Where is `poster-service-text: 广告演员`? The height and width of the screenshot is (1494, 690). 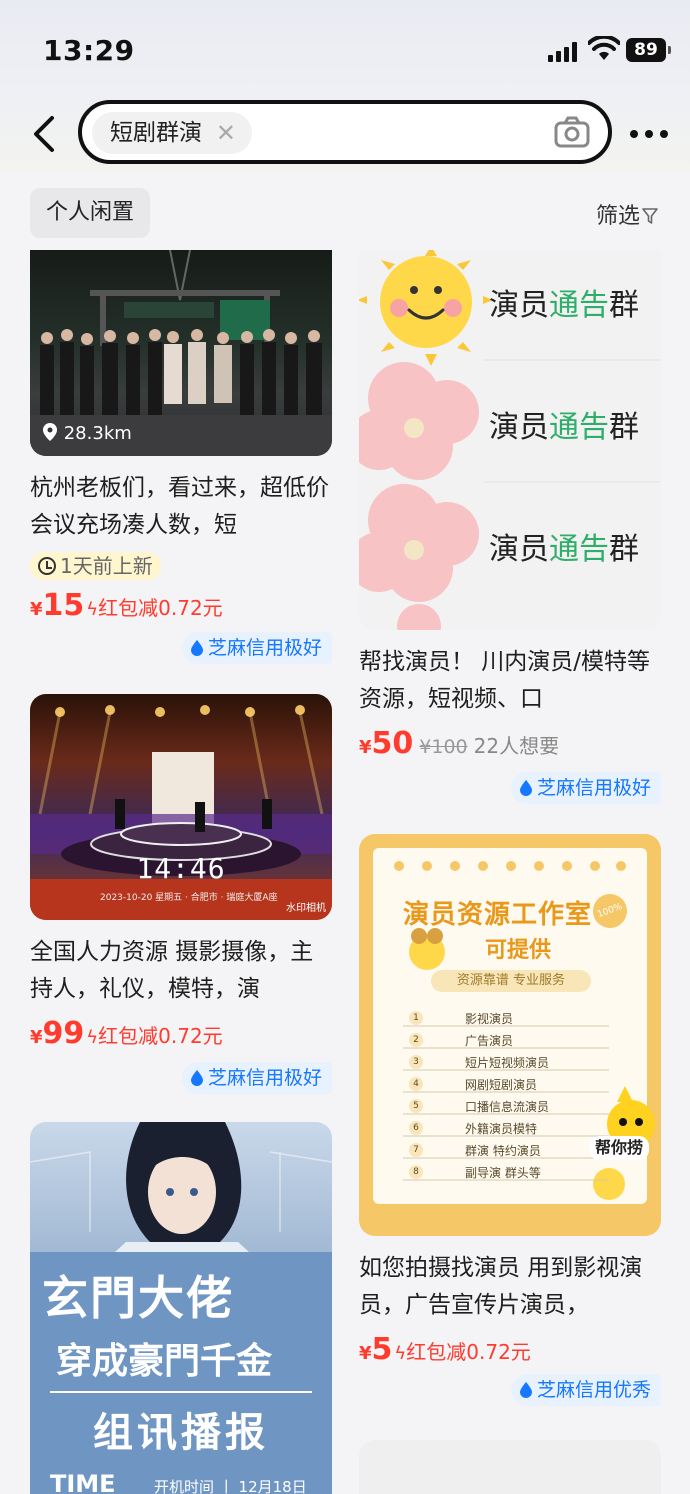
poster-service-text: 广告演员 is located at coordinates (489, 1041).